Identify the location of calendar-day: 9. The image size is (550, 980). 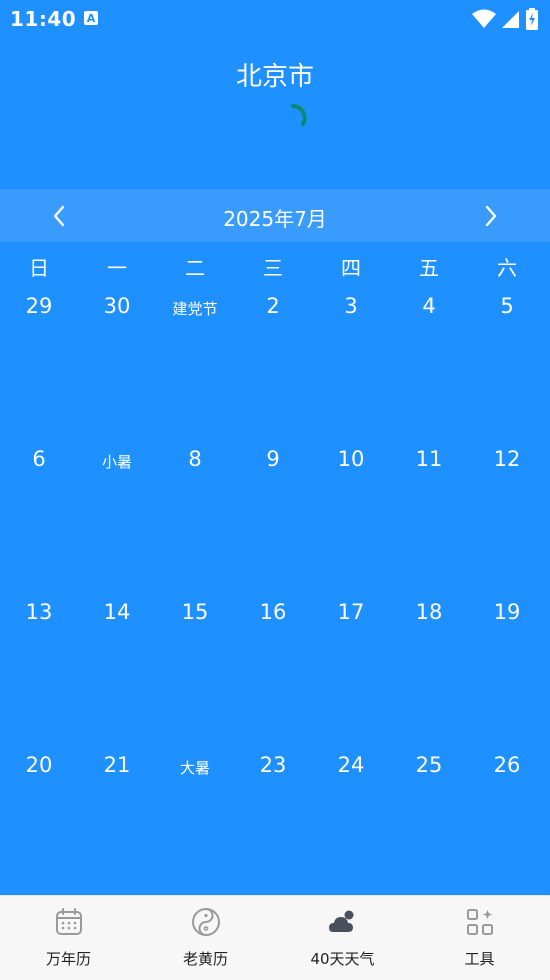
(273, 459).